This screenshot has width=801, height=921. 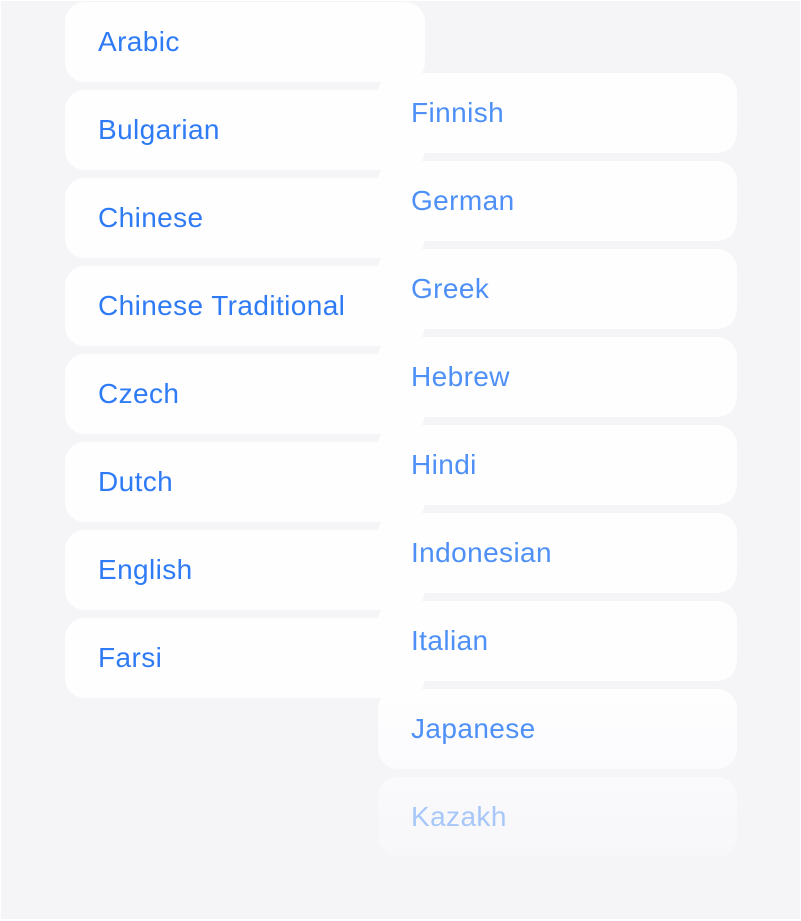 I want to click on language-option-chinese: Chinese, so click(x=245, y=218).